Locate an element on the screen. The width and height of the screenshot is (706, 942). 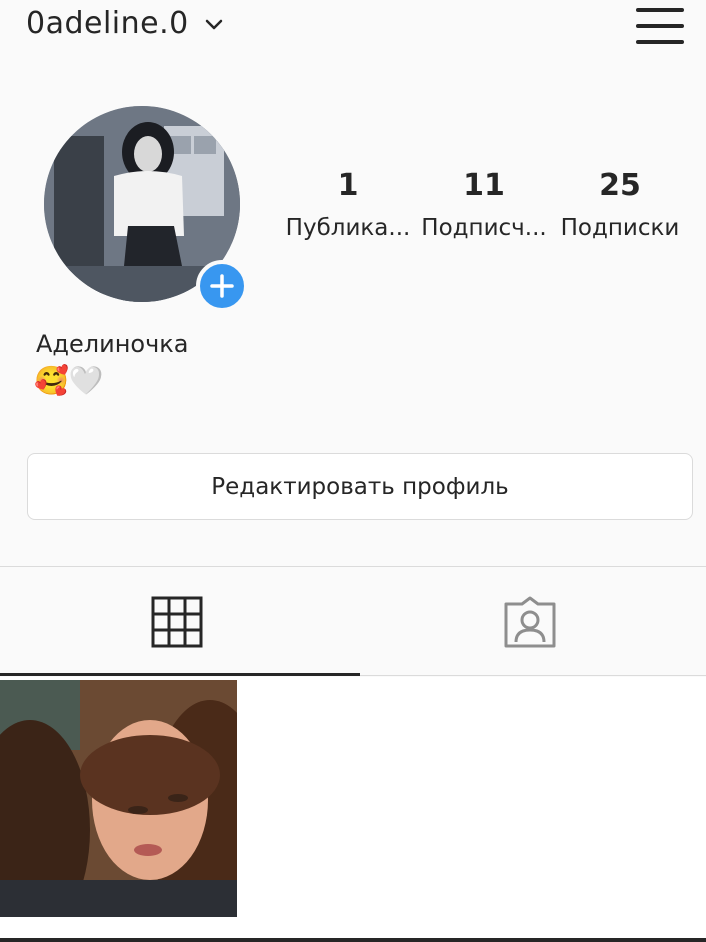
plus-icon is located at coordinates (222, 286).